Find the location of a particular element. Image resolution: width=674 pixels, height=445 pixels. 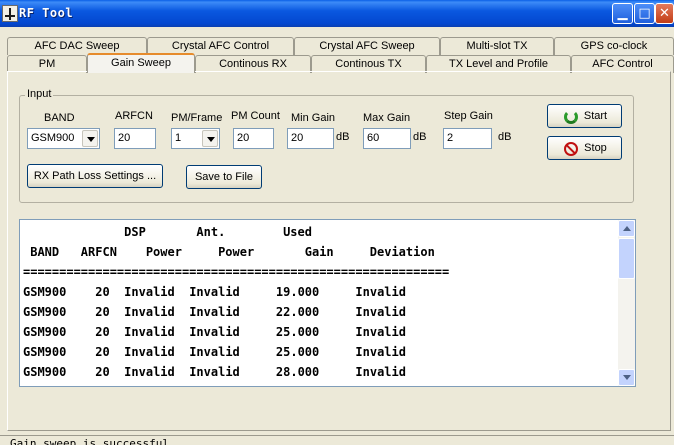

max-gain-label: Max Gain is located at coordinates (387, 118).